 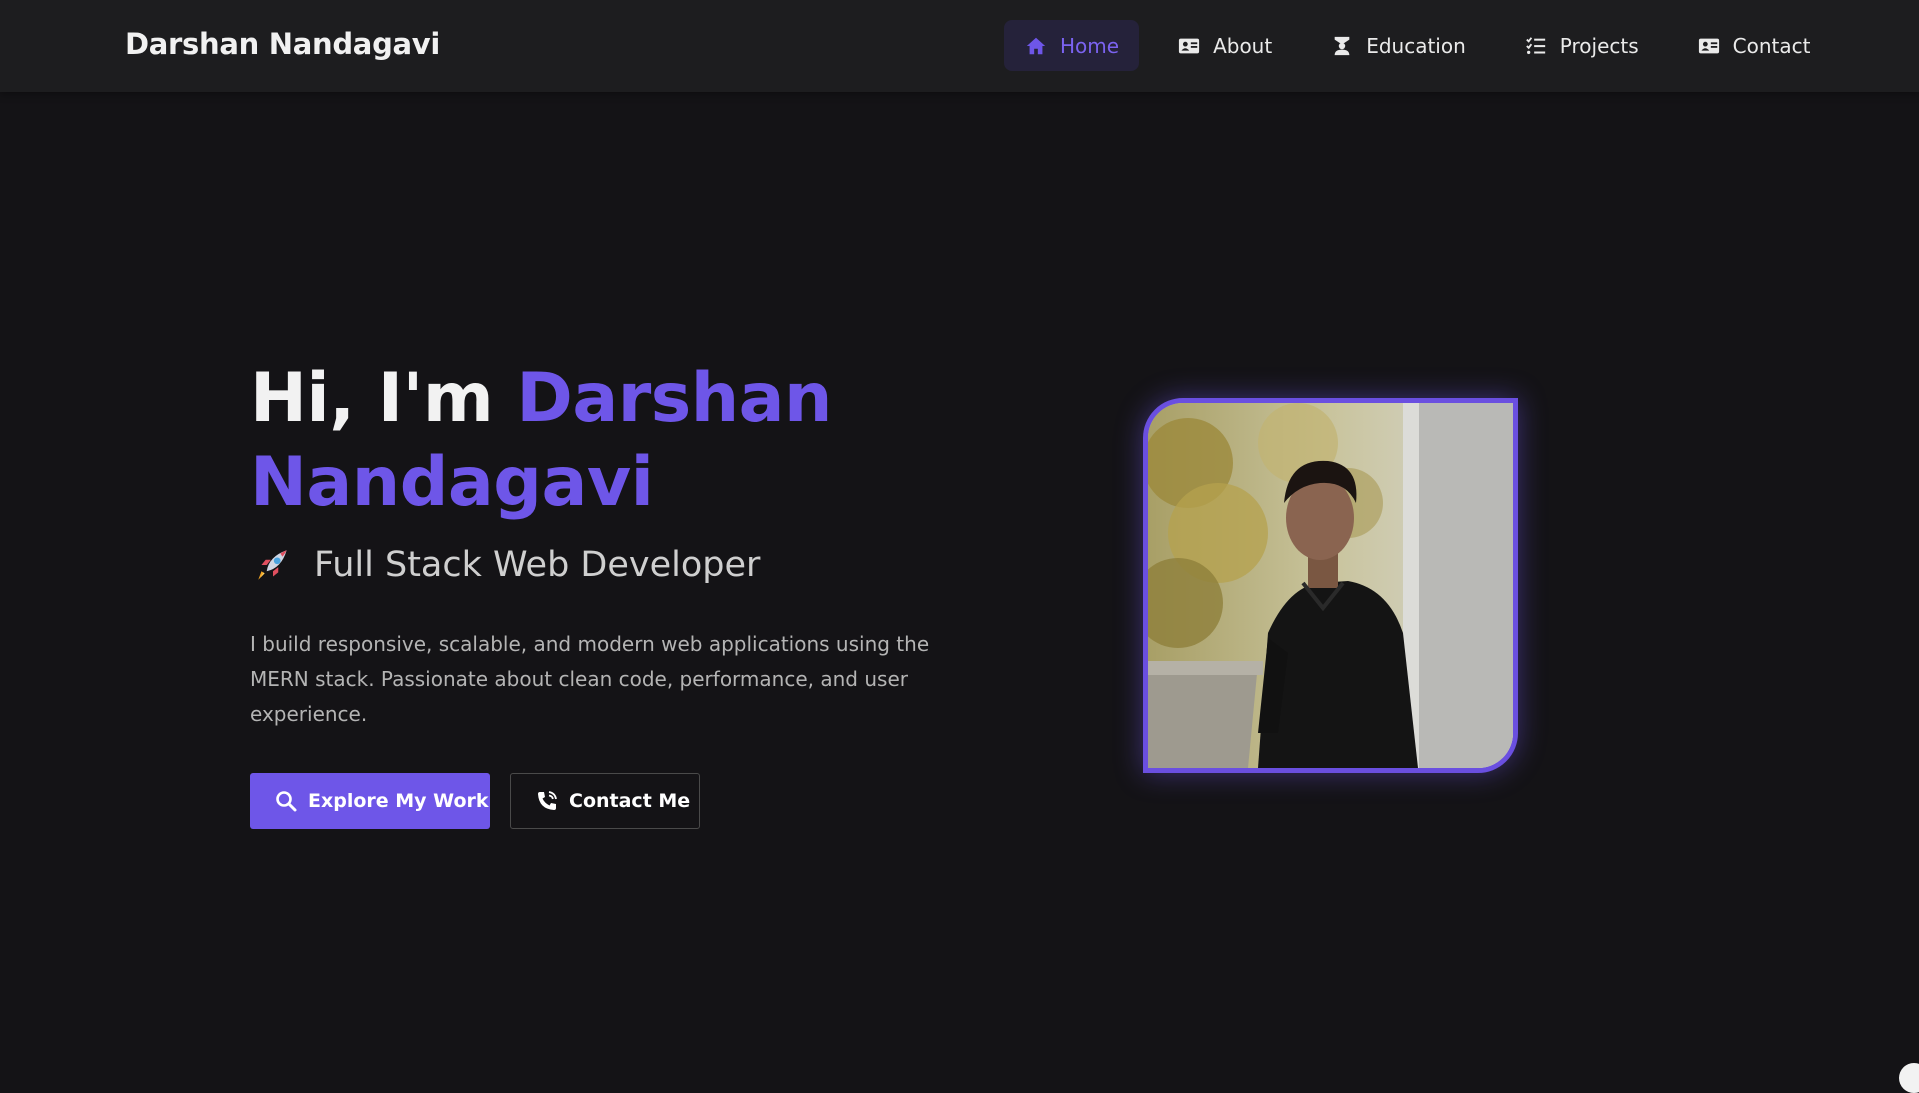 I want to click on graduation-icon, so click(x=1342, y=46).